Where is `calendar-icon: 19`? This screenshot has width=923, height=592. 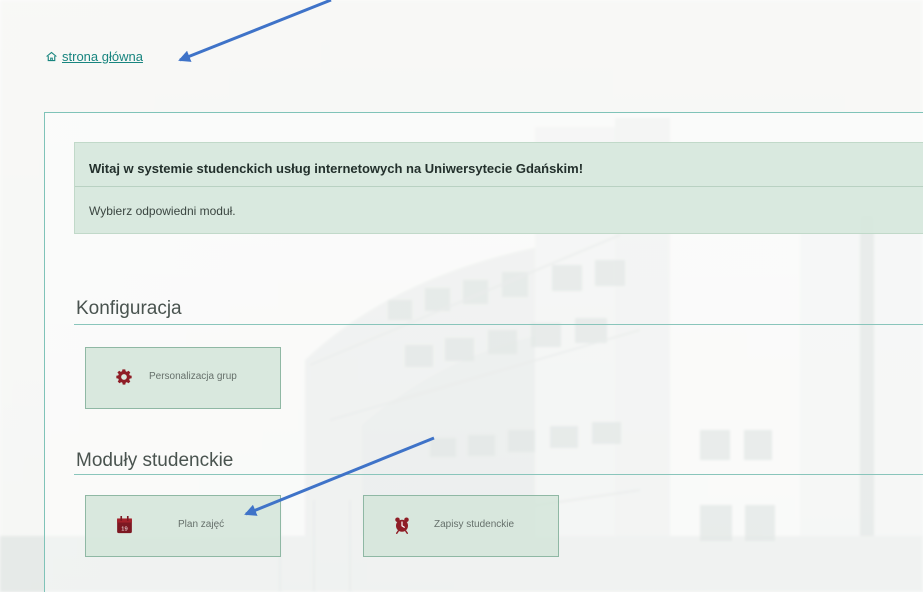
calendar-icon: 19 is located at coordinates (124, 525).